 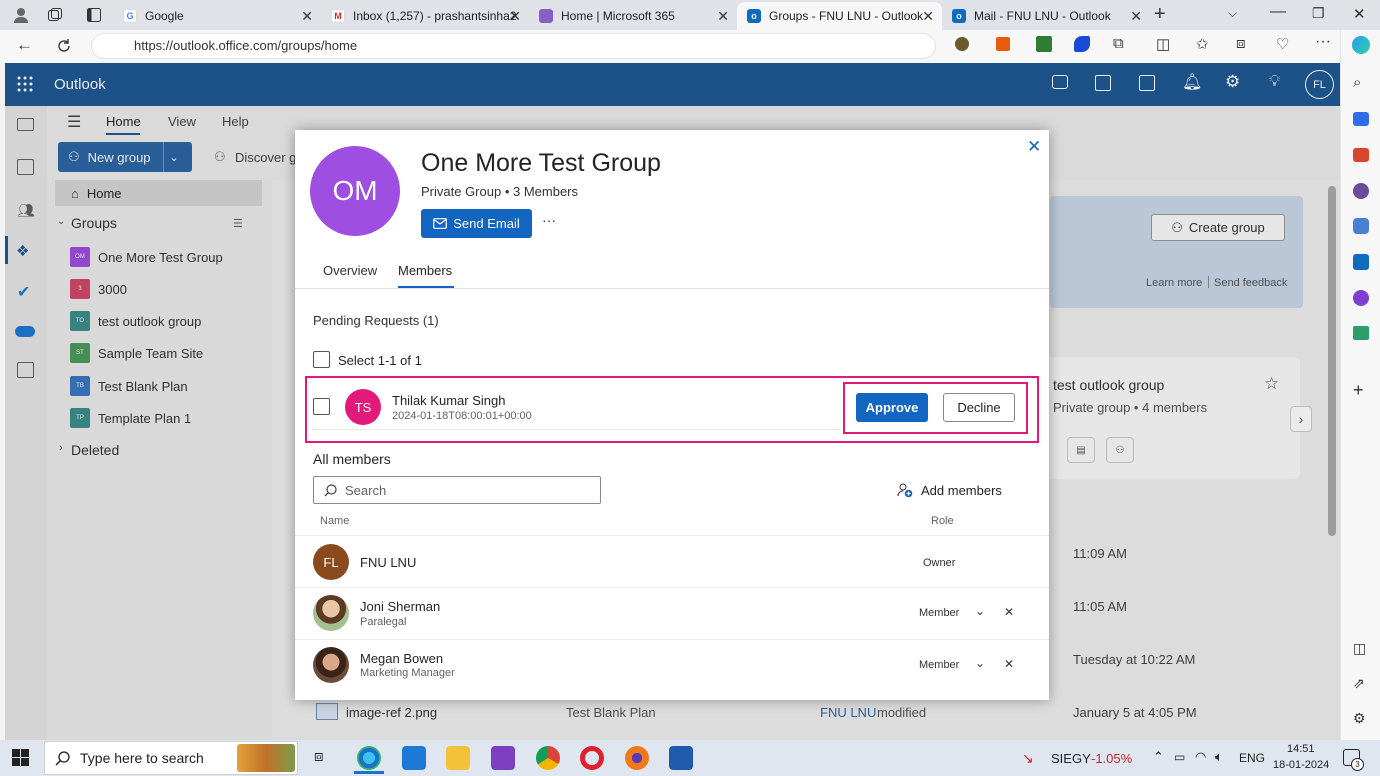 What do you see at coordinates (1361, 191) in the screenshot?
I see `games-icon` at bounding box center [1361, 191].